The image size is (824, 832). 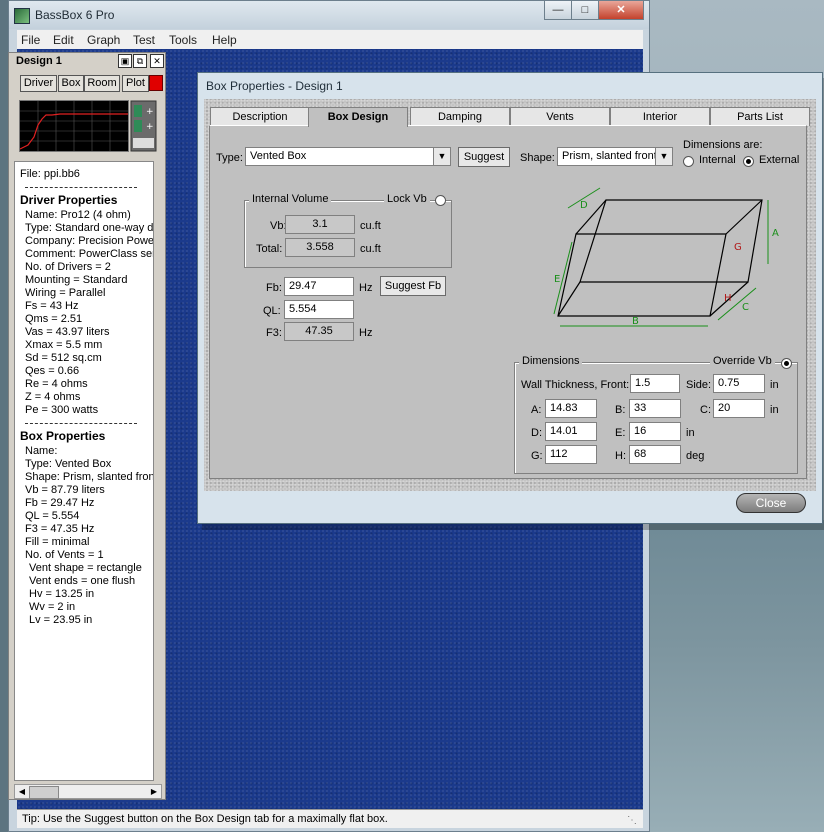 I want to click on copy-icon: ⧉, so click(x=140, y=61).